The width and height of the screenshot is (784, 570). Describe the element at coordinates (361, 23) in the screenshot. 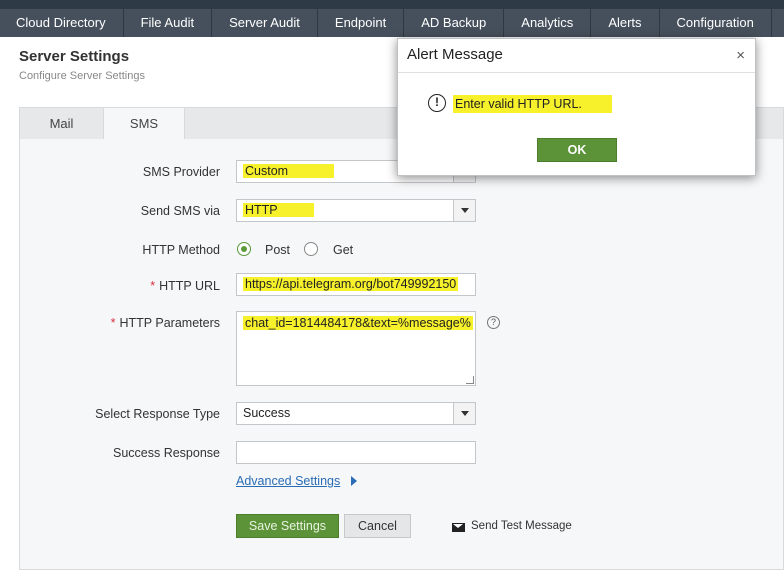

I see `nav-endpoint: Endpoint` at that location.